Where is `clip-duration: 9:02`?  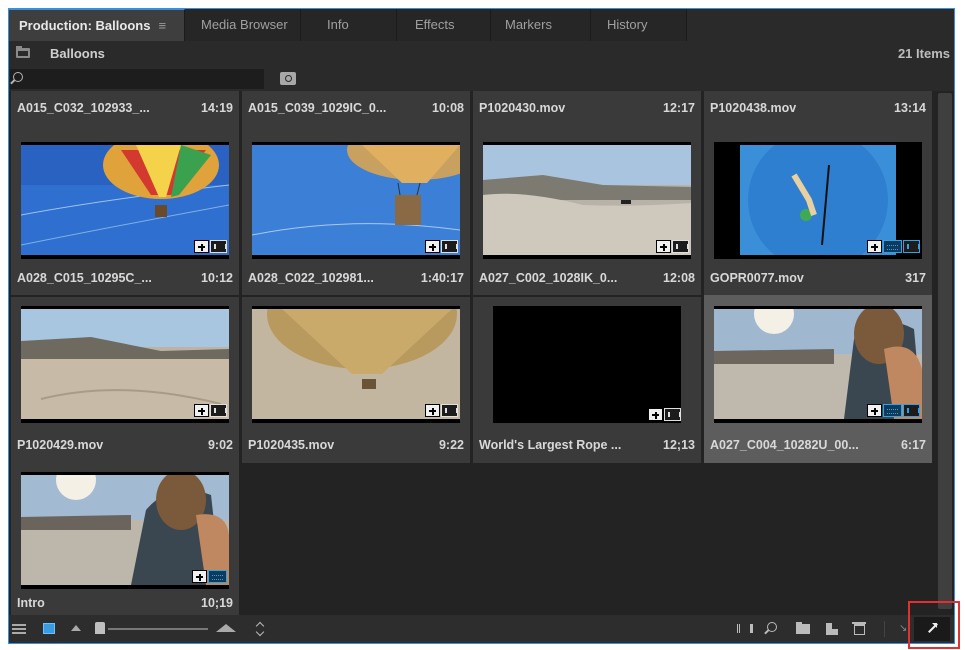
clip-duration: 9:02 is located at coordinates (220, 445).